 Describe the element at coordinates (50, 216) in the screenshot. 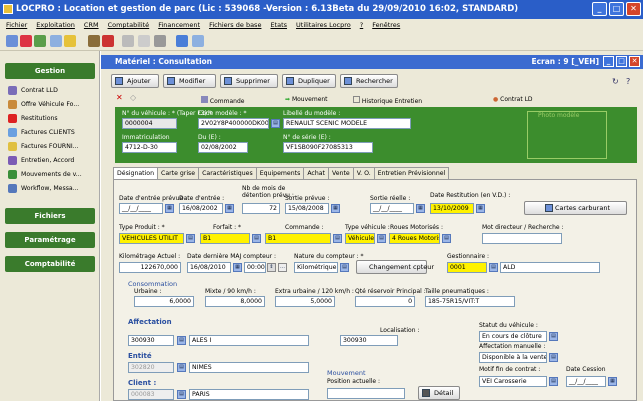

I see `sidebar-header-fichiers: Fichiers` at that location.